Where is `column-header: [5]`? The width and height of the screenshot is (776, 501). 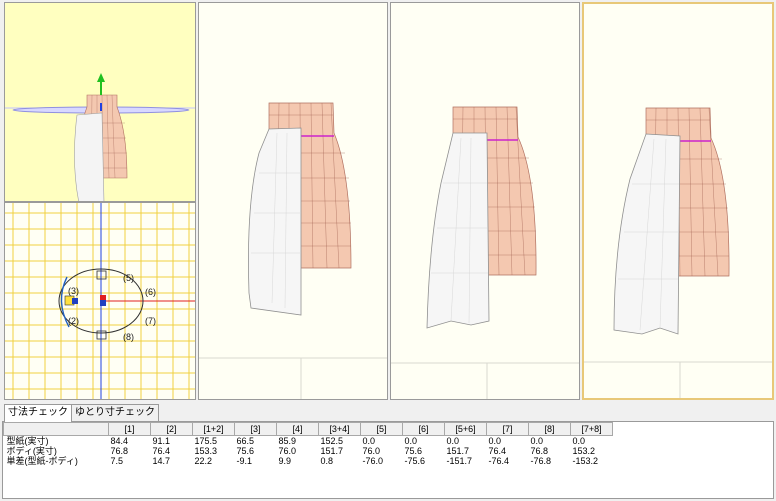
column-header: [5] is located at coordinates (381, 429).